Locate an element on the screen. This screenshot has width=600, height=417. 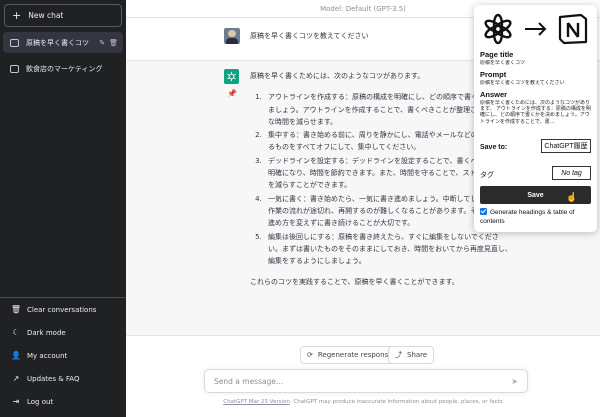
prompt-label: Prompt is located at coordinates (493, 74).